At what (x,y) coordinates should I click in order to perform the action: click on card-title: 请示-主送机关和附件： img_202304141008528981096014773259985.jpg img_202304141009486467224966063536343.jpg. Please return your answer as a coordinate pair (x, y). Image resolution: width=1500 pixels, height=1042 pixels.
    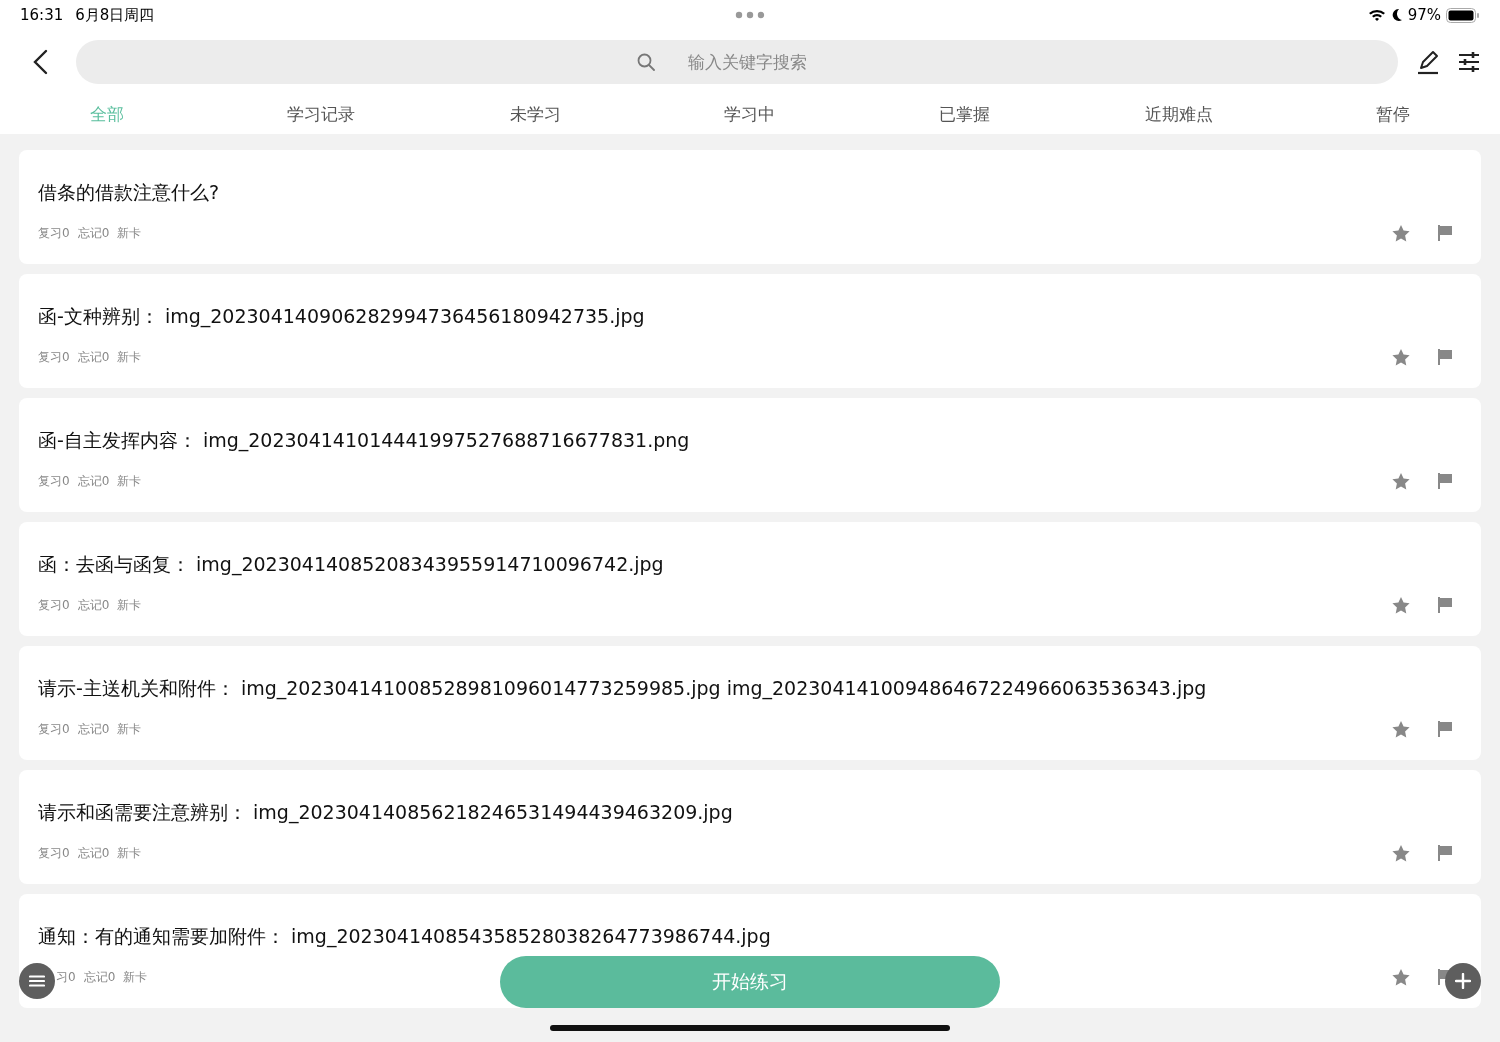
    Looking at the image, I should click on (623, 688).